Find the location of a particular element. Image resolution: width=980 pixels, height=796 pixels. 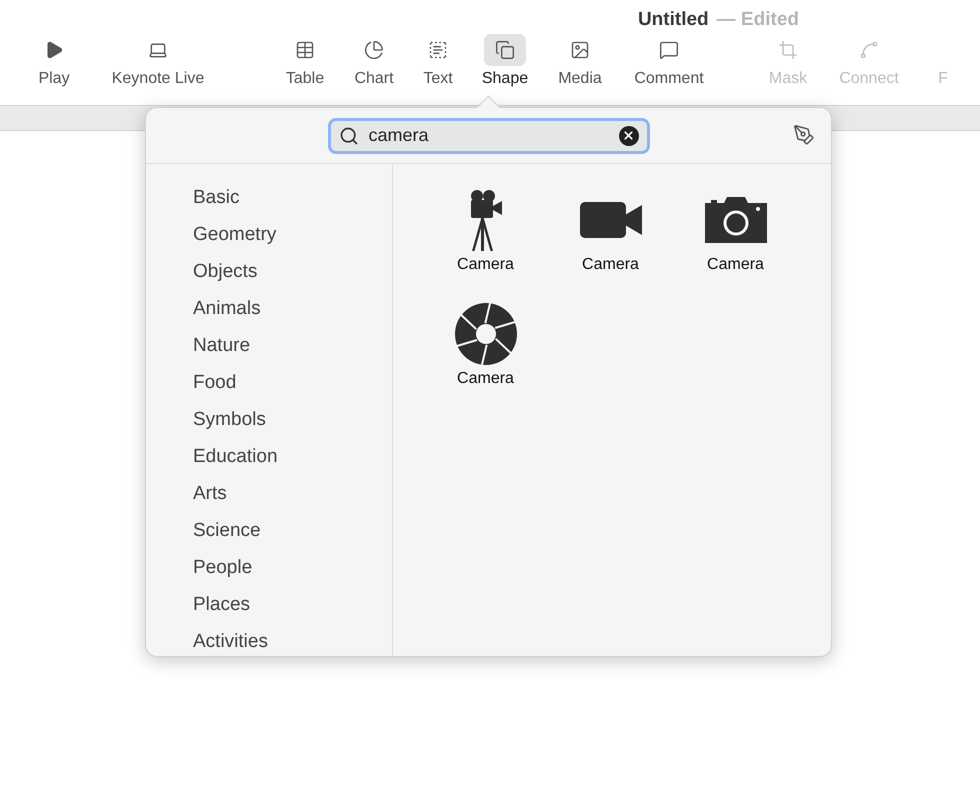

toolbar-label: Keynote Live is located at coordinates (158, 79).